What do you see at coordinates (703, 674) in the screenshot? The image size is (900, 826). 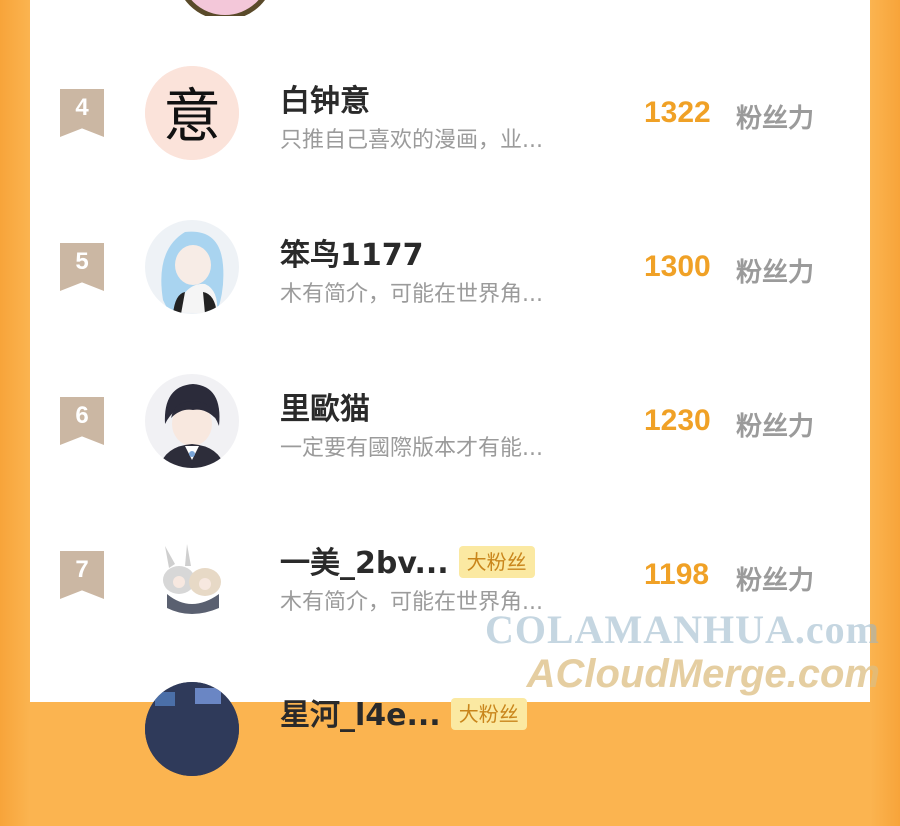 I see `watermark-line-2: ACloudMerge.com` at bounding box center [703, 674].